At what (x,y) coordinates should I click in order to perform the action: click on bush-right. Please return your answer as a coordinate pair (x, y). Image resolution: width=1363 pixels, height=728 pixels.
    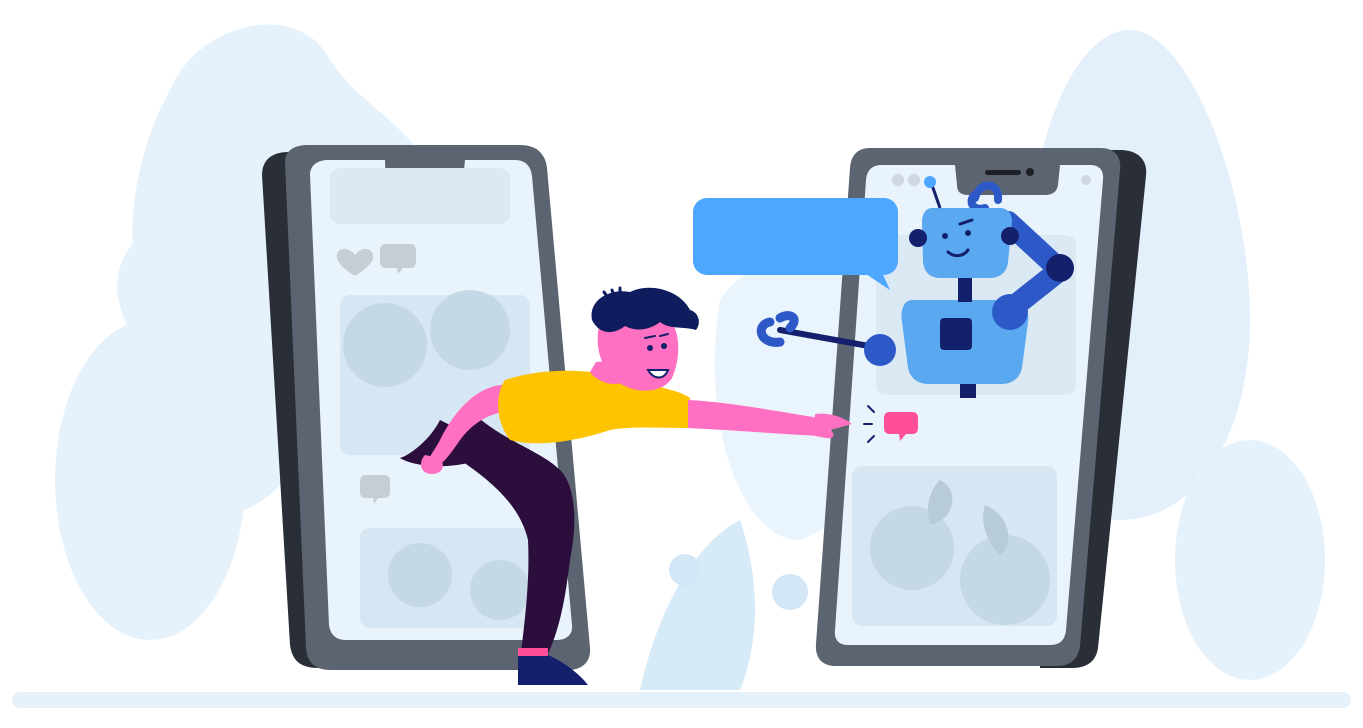
    Looking at the image, I should click on (1250, 560).